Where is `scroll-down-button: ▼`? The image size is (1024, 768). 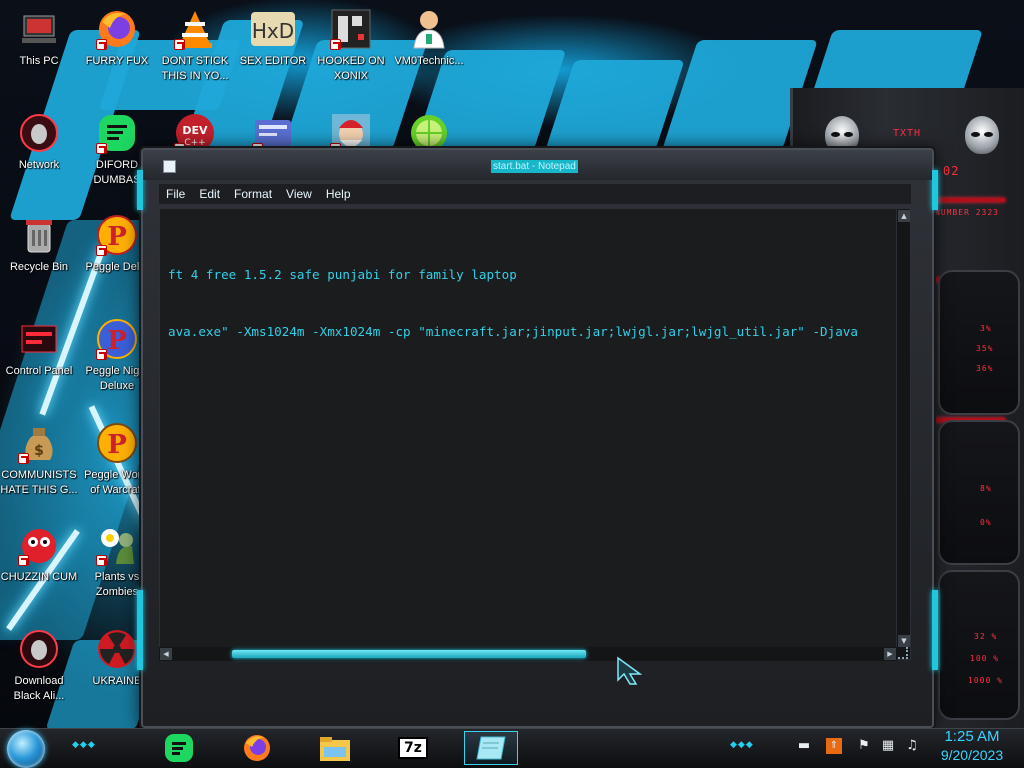
scroll-down-button: ▼ is located at coordinates (904, 641).